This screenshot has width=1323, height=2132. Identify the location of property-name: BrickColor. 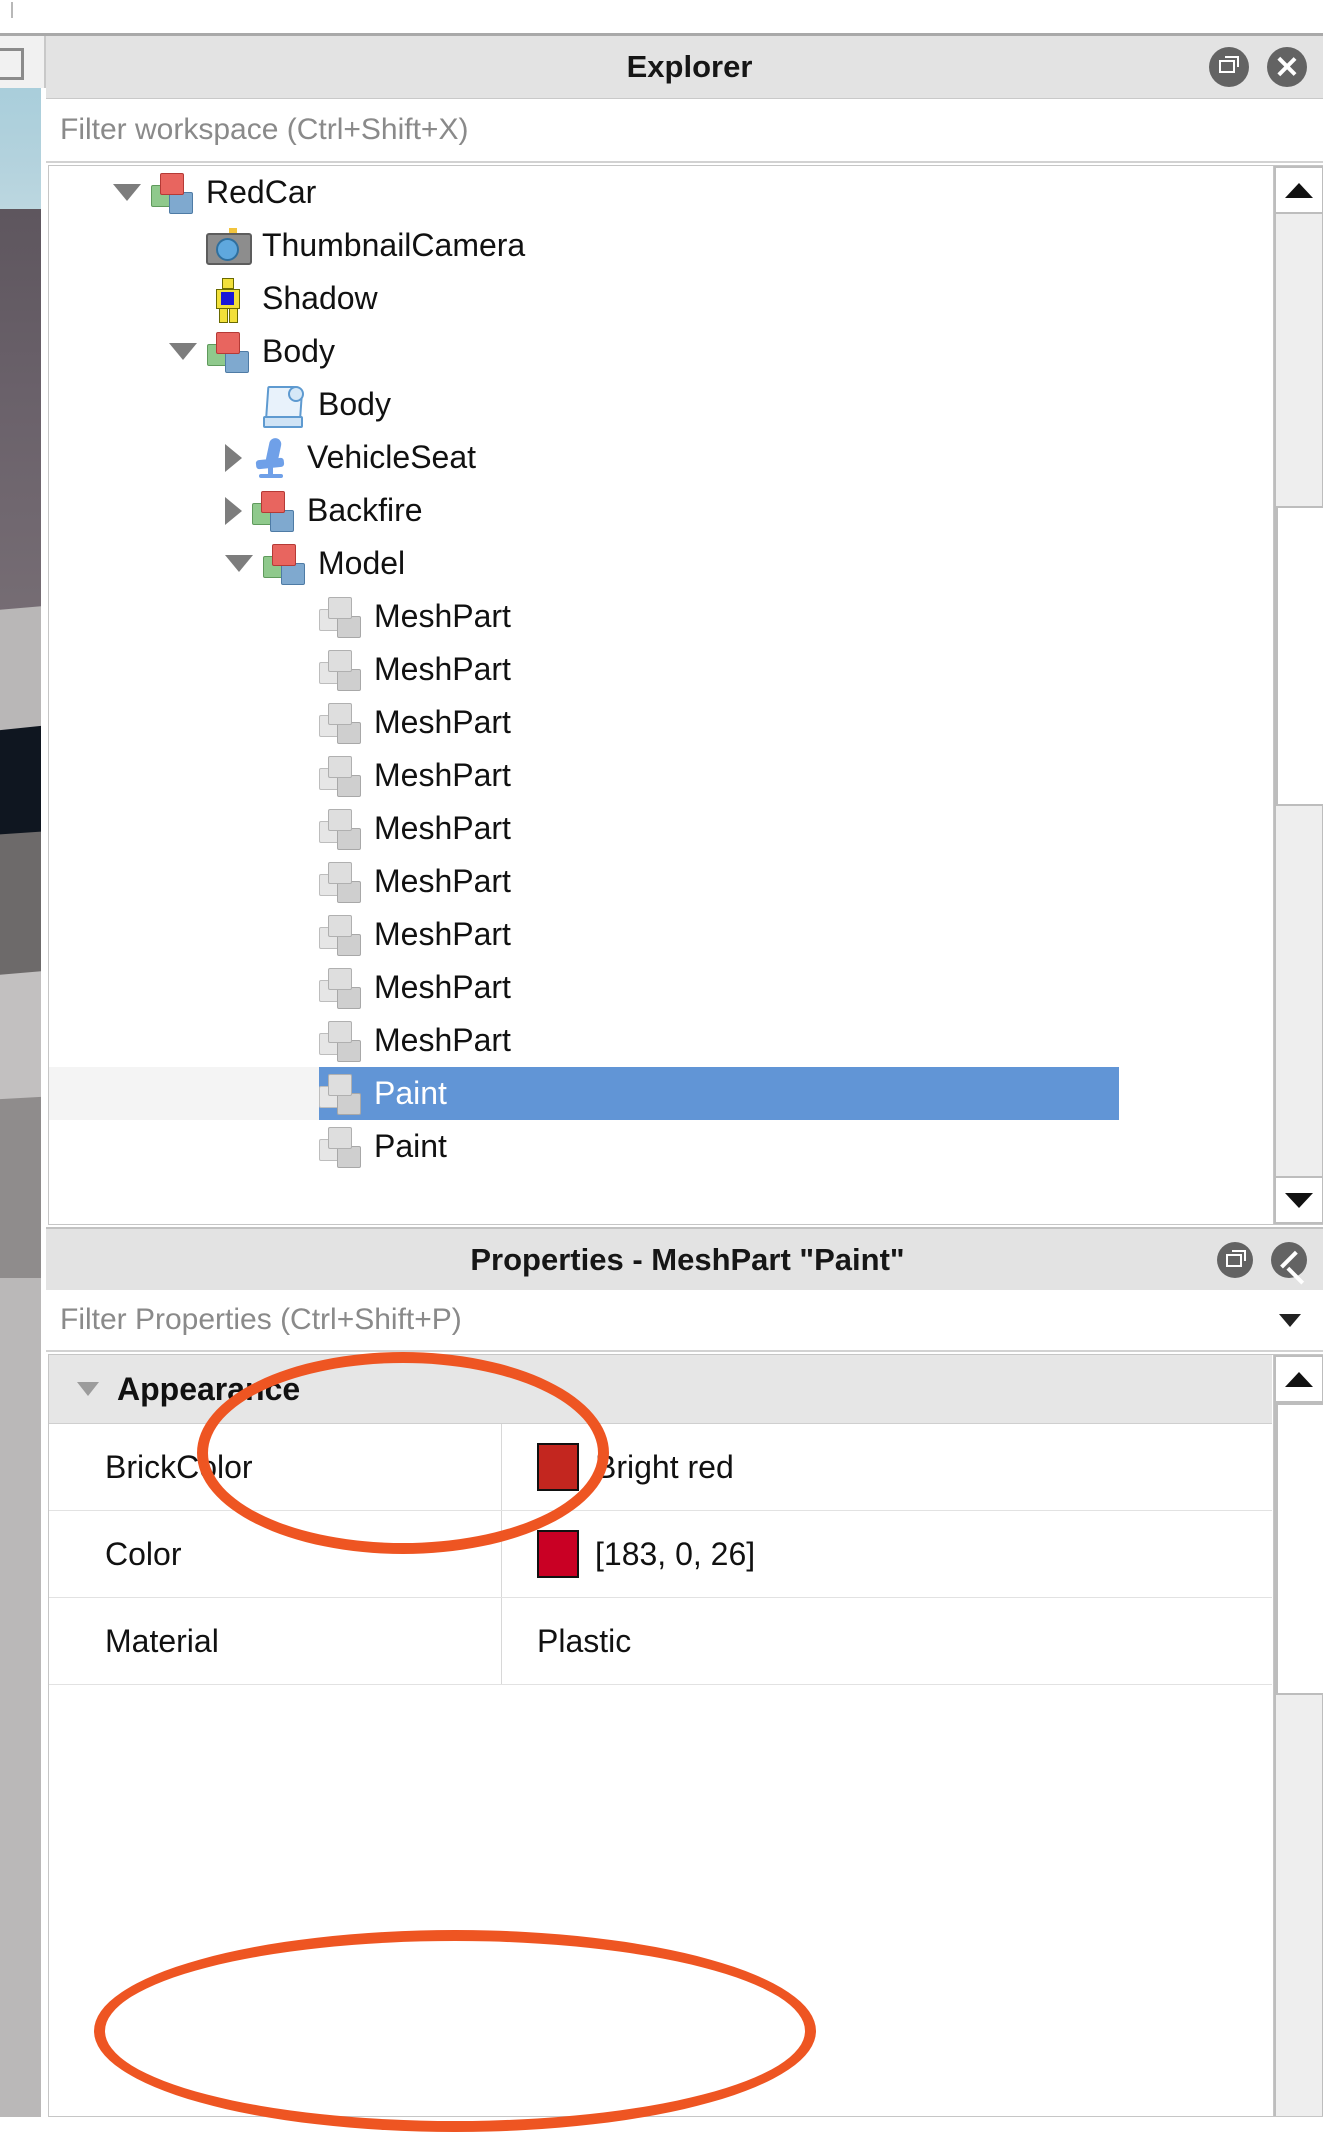
(179, 1466).